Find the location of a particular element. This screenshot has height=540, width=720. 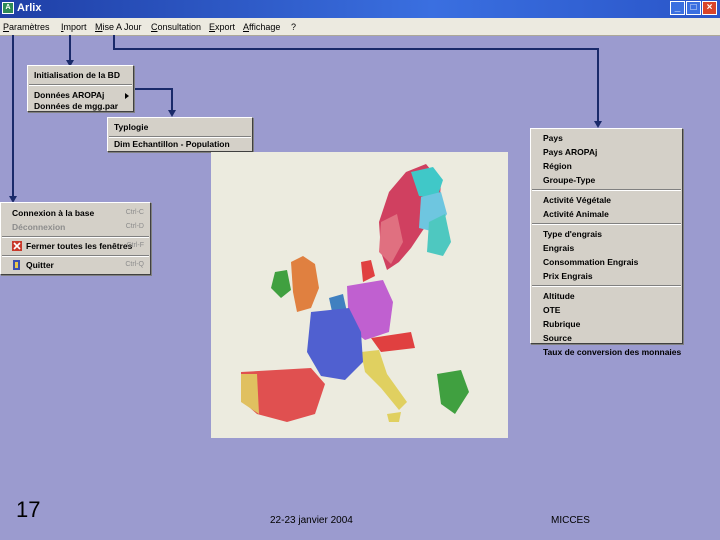

menu-item-source: Source is located at coordinates (606, 338).